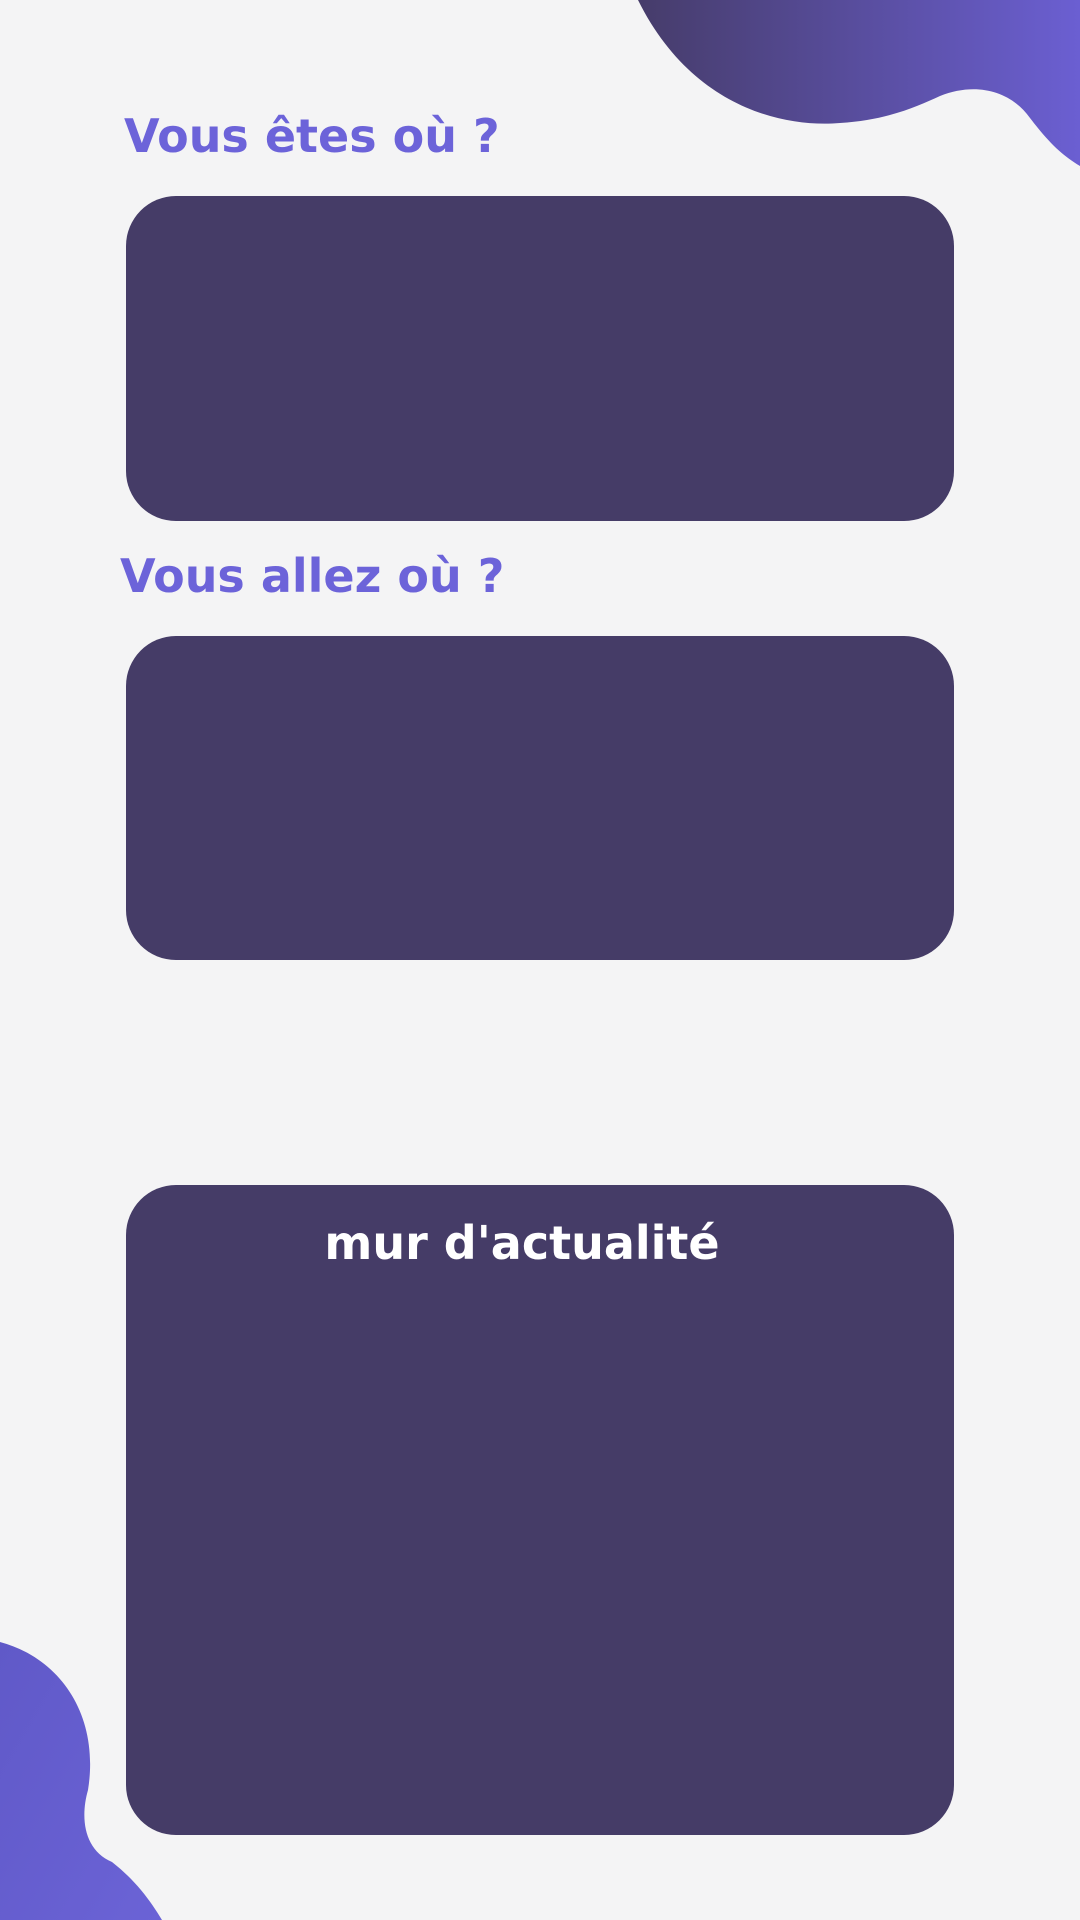  I want to click on departure-panel, so click(540, 358).